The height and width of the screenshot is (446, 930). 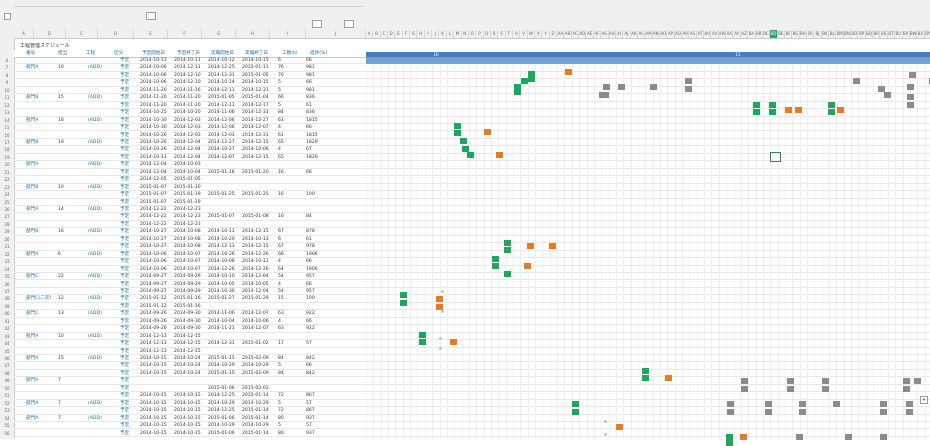 What do you see at coordinates (225, 127) in the screenshot?
I see `table-cell: 2014-12-06` at bounding box center [225, 127].